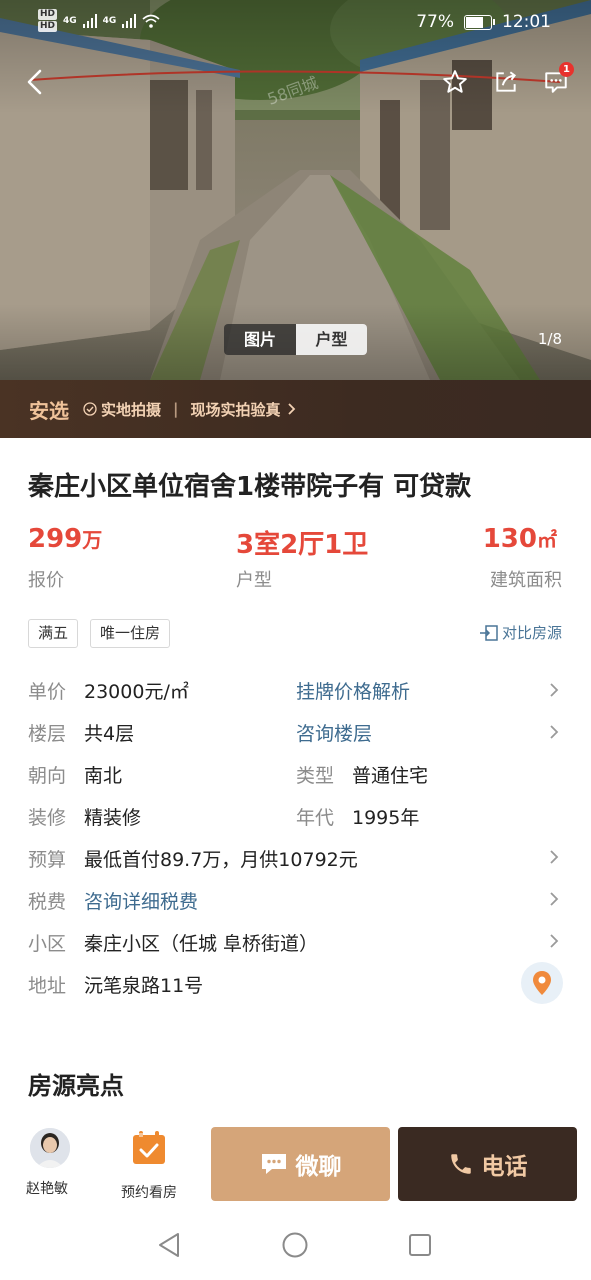 The image size is (591, 1280). Describe the element at coordinates (435, 22) in the screenshot. I see `battery-percent: 77%` at that location.